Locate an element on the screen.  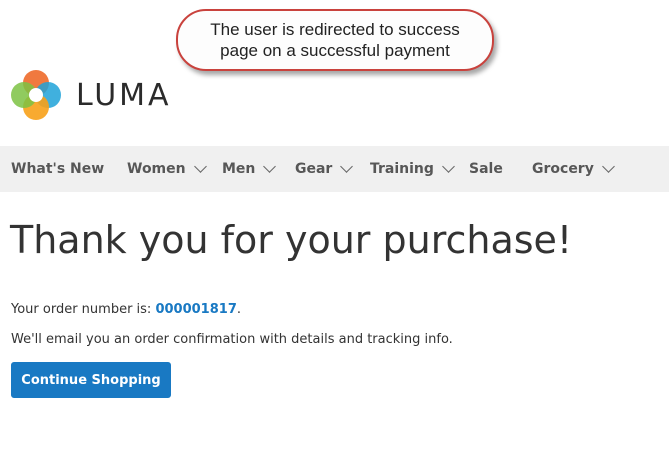
nav-item-label: Men is located at coordinates (239, 169).